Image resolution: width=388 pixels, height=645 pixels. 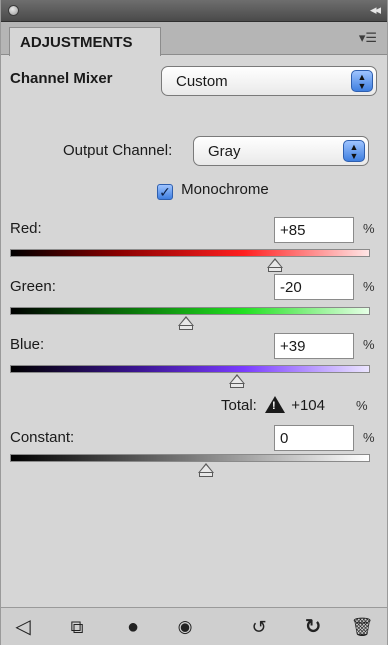 What do you see at coordinates (314, 438) in the screenshot?
I see `constant-value-field: 0` at bounding box center [314, 438].